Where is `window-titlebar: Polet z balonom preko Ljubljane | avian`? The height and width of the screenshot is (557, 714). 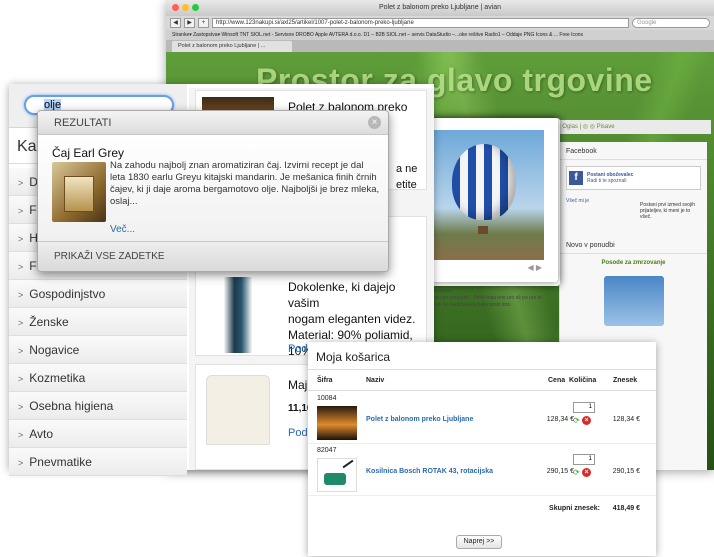 window-titlebar: Polet z balonom preko Ljubljane | avian is located at coordinates (440, 8).